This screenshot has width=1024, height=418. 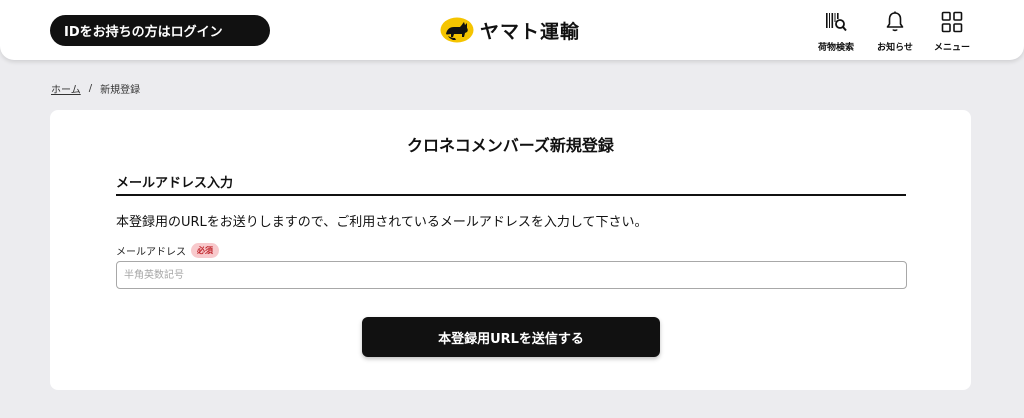 What do you see at coordinates (835, 48) in the screenshot?
I see `nav-label: 荷物検索` at bounding box center [835, 48].